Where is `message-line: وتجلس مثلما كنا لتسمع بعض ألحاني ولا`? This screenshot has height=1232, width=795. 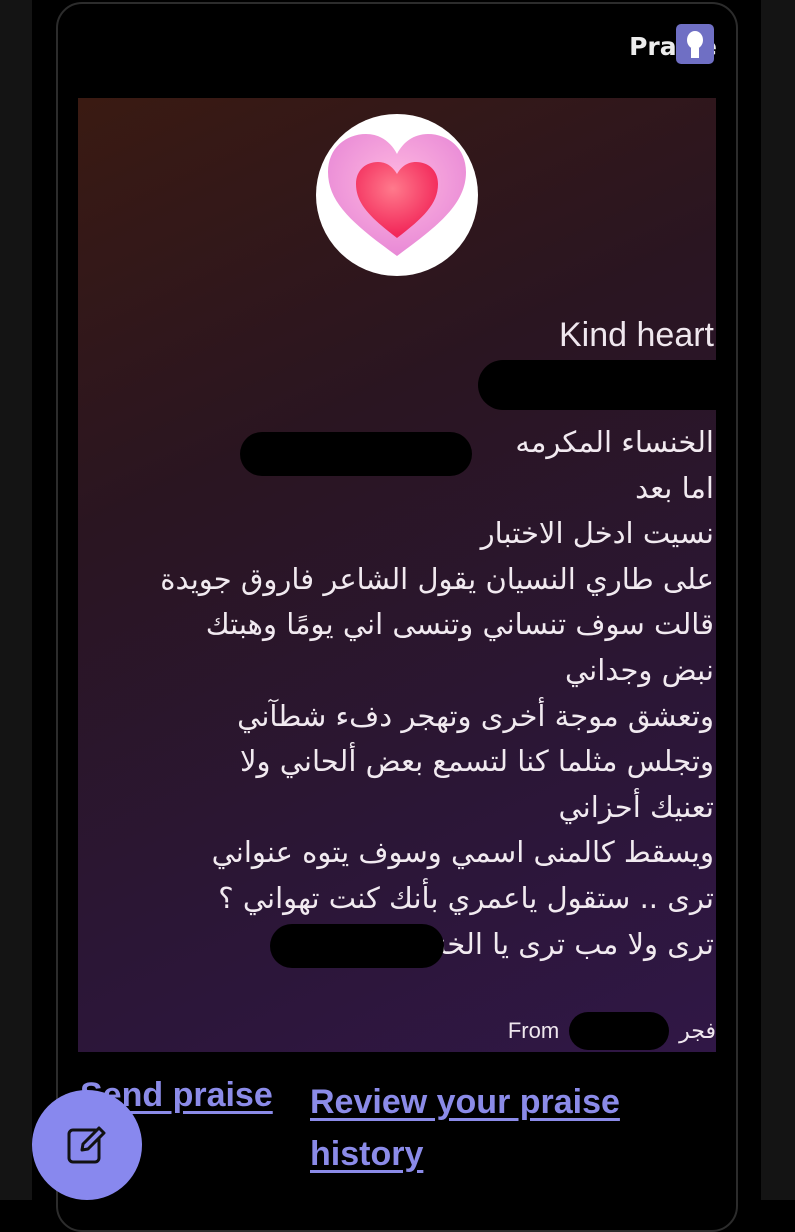 message-line: وتجلس مثلما كنا لتسمع بعض ألحاني ولا is located at coordinates (476, 761).